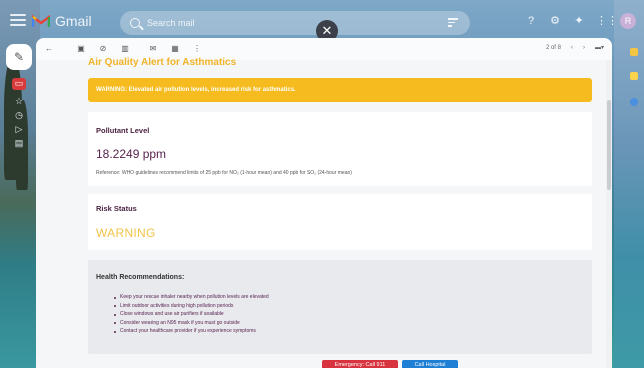  I want to click on archive-icon: ▣, so click(81, 49).